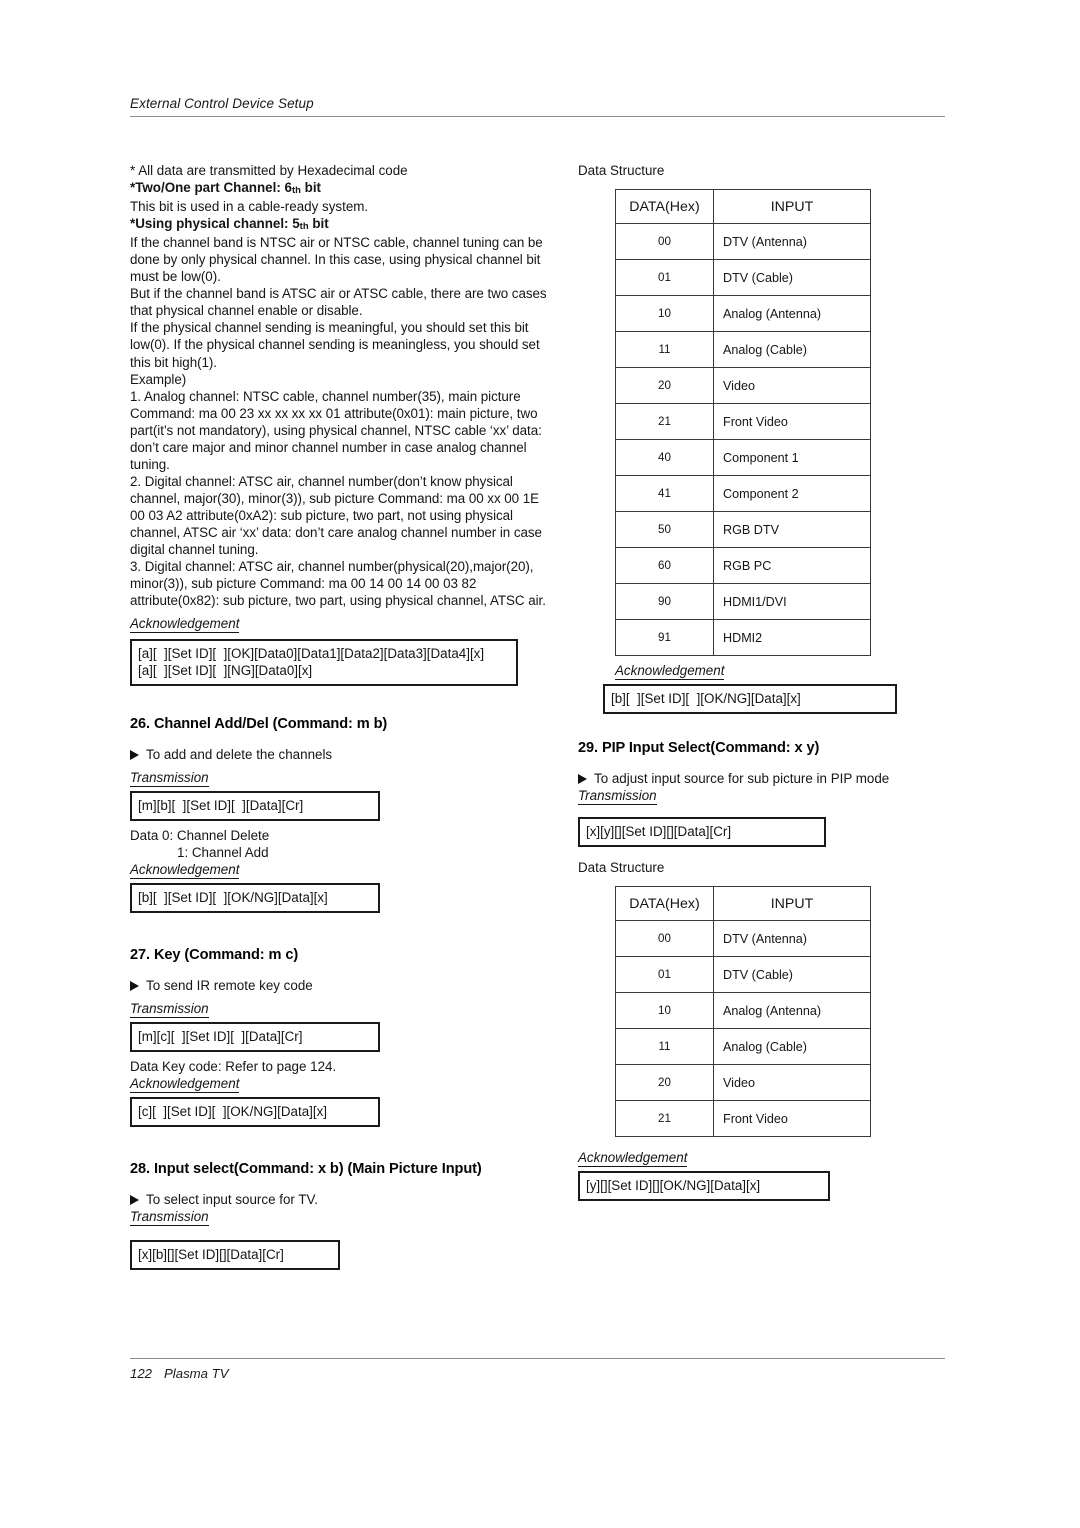  I want to click on section-27-bullet: To send IR remote key code, so click(340, 985).